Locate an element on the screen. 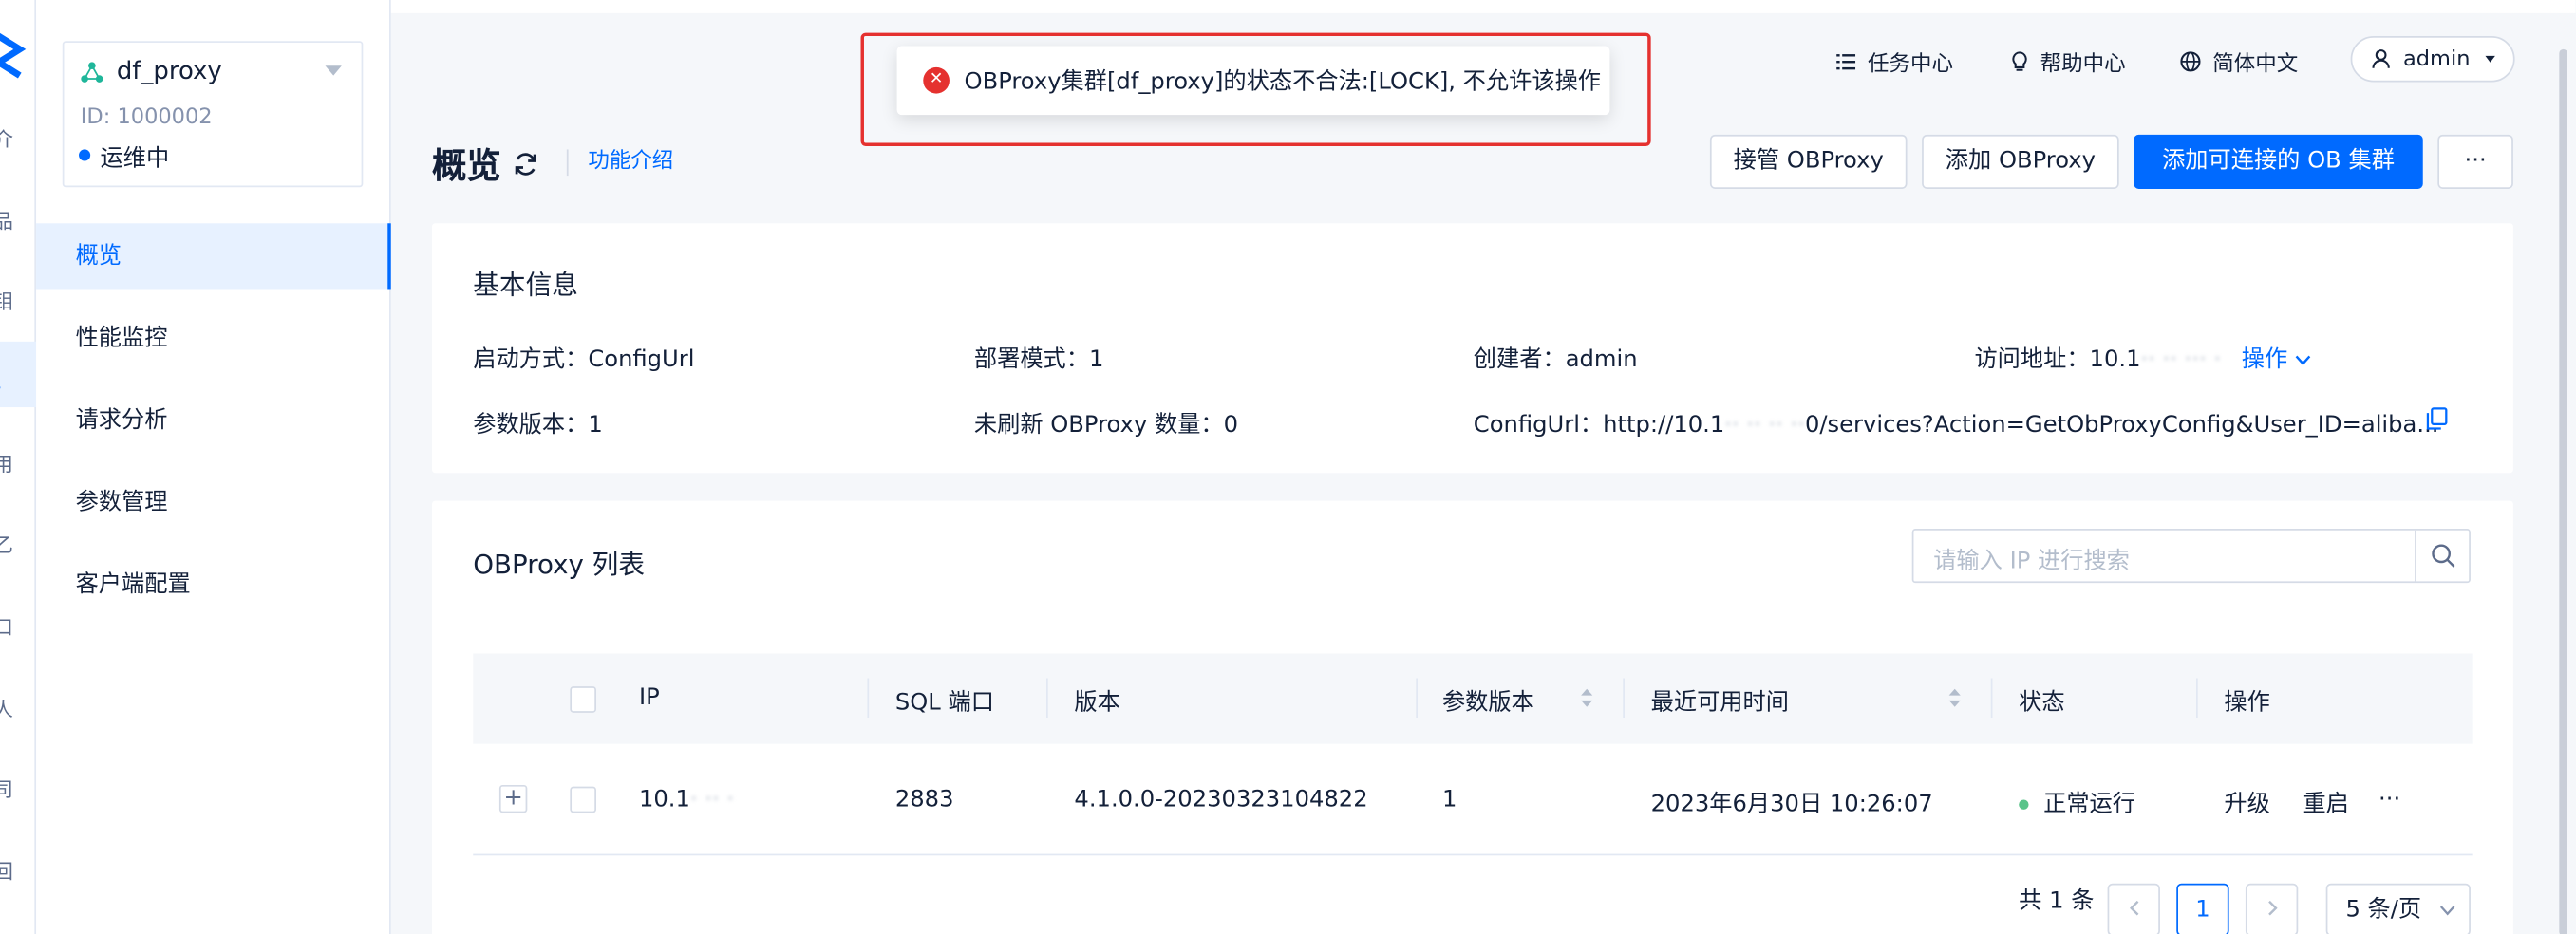  rail-item-8: 人 is located at coordinates (6, 709).